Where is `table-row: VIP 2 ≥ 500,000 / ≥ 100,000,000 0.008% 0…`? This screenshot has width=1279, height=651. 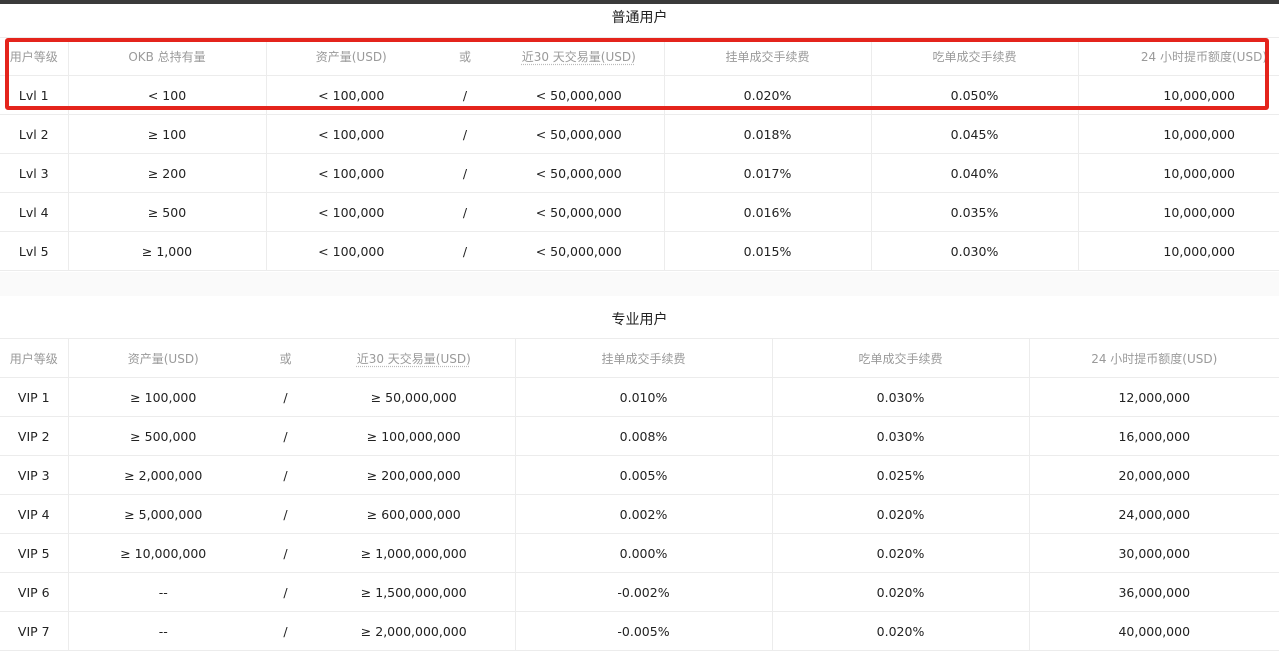
table-row: VIP 2 ≥ 500,000 / ≥ 100,000,000 0.008% 0… is located at coordinates (639, 436).